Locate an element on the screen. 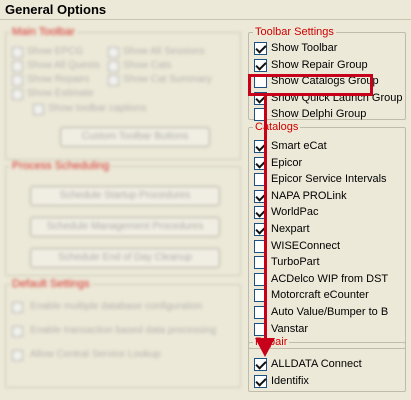 The width and height of the screenshot is (411, 400). catalog-row: Nexpart is located at coordinates (282, 229).